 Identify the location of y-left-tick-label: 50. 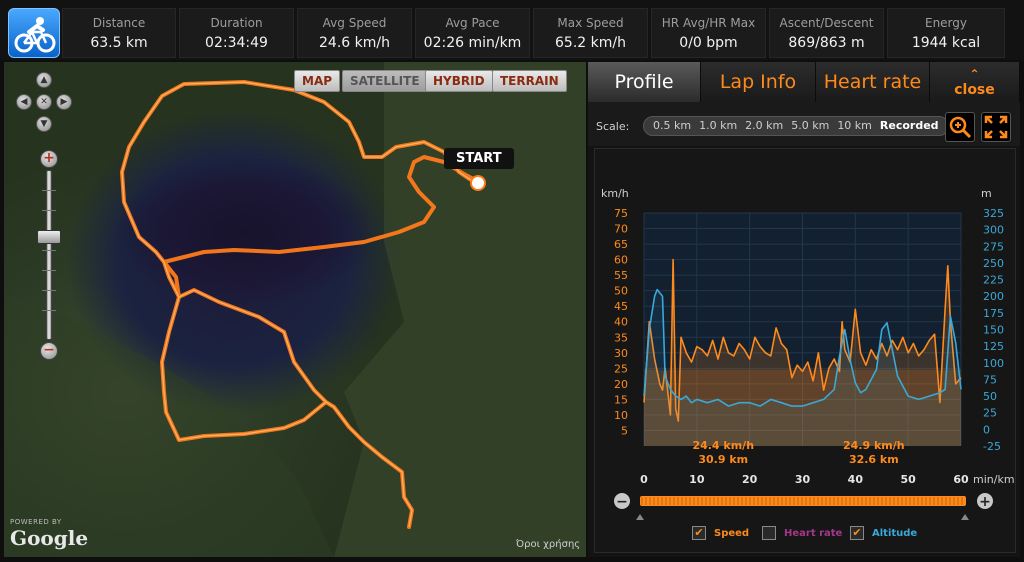
(621, 291).